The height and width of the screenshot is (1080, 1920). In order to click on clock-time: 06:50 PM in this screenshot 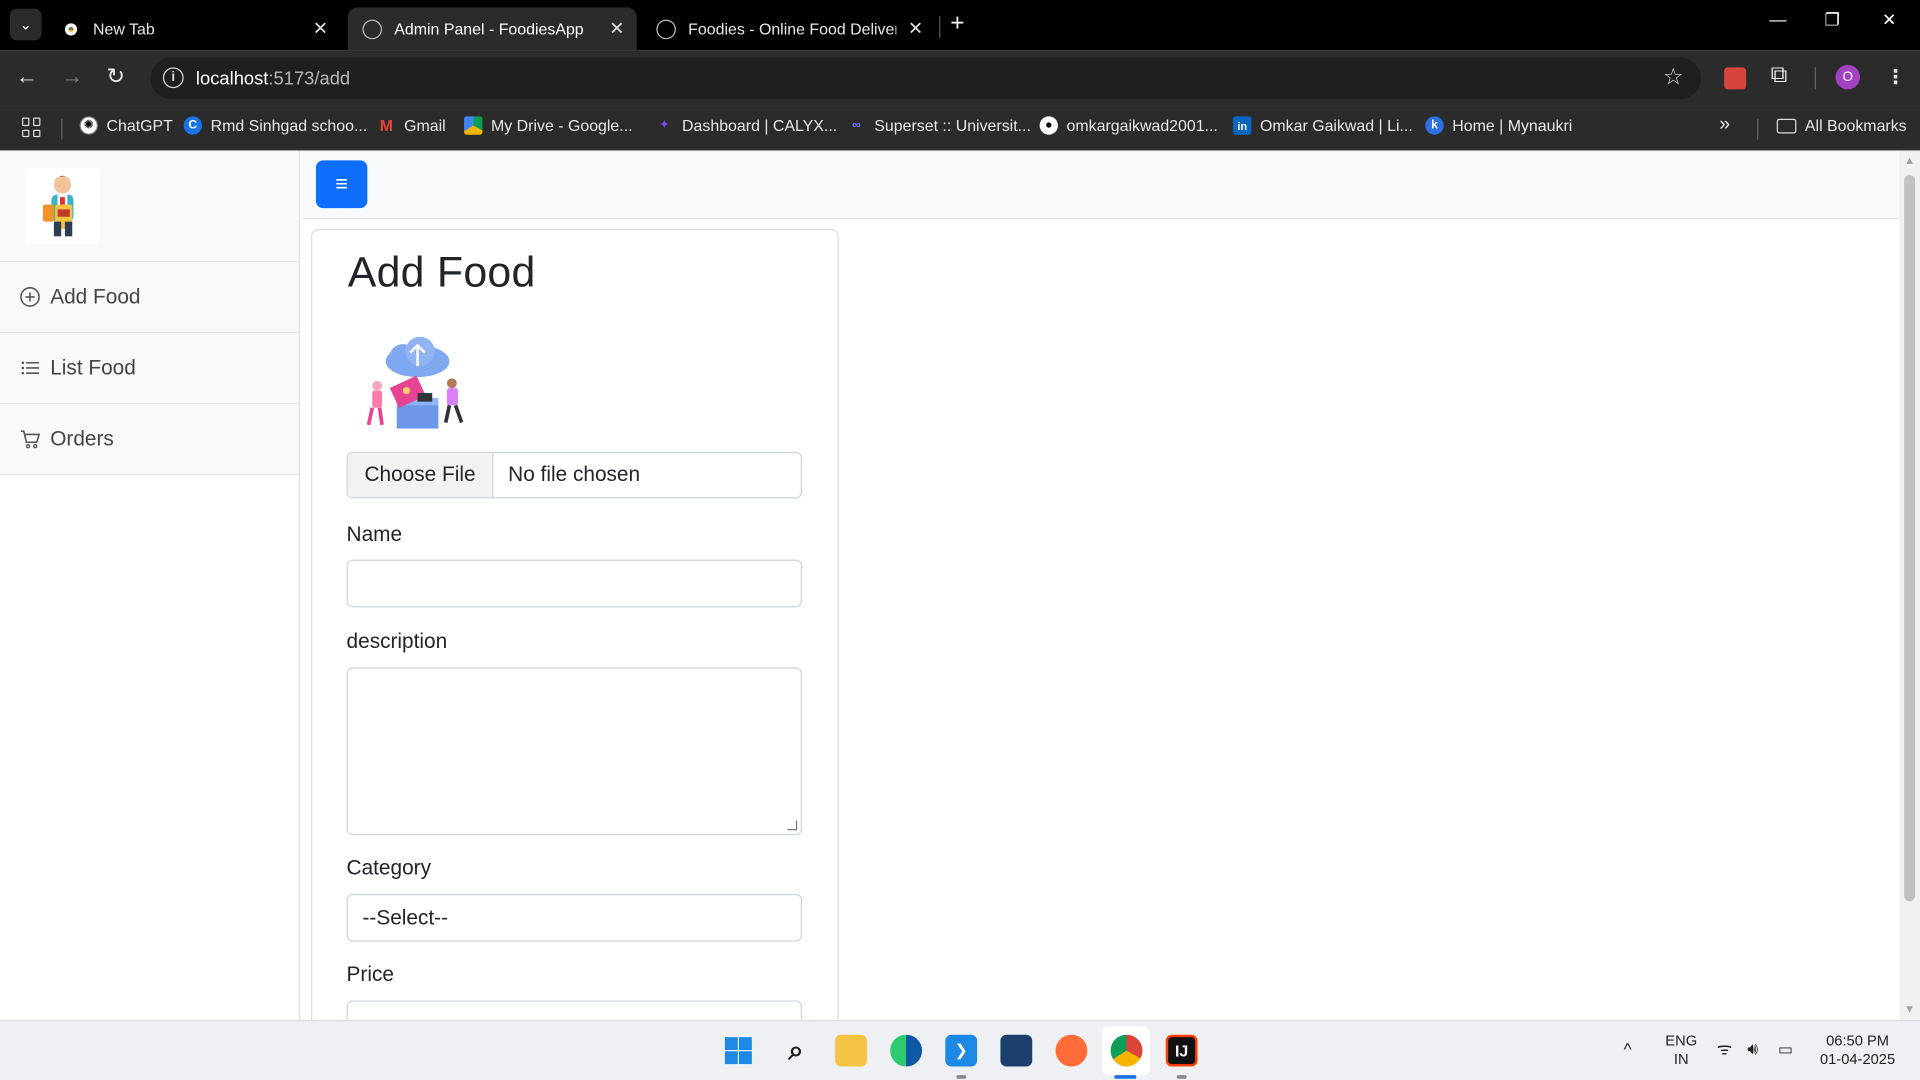, I will do `click(1858, 1041)`.